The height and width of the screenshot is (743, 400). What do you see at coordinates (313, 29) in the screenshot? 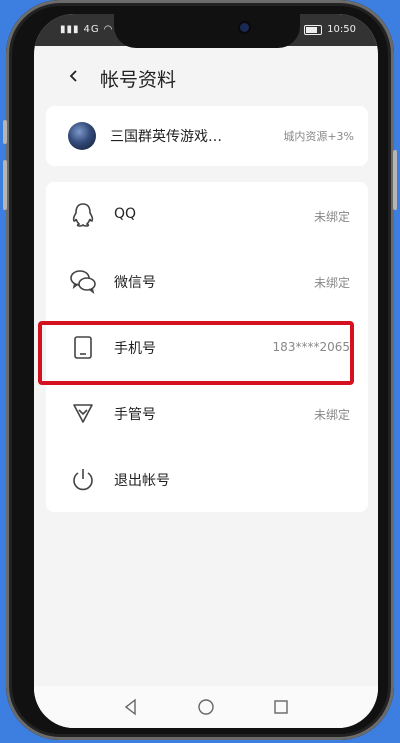
I see `battery-icon` at bounding box center [313, 29].